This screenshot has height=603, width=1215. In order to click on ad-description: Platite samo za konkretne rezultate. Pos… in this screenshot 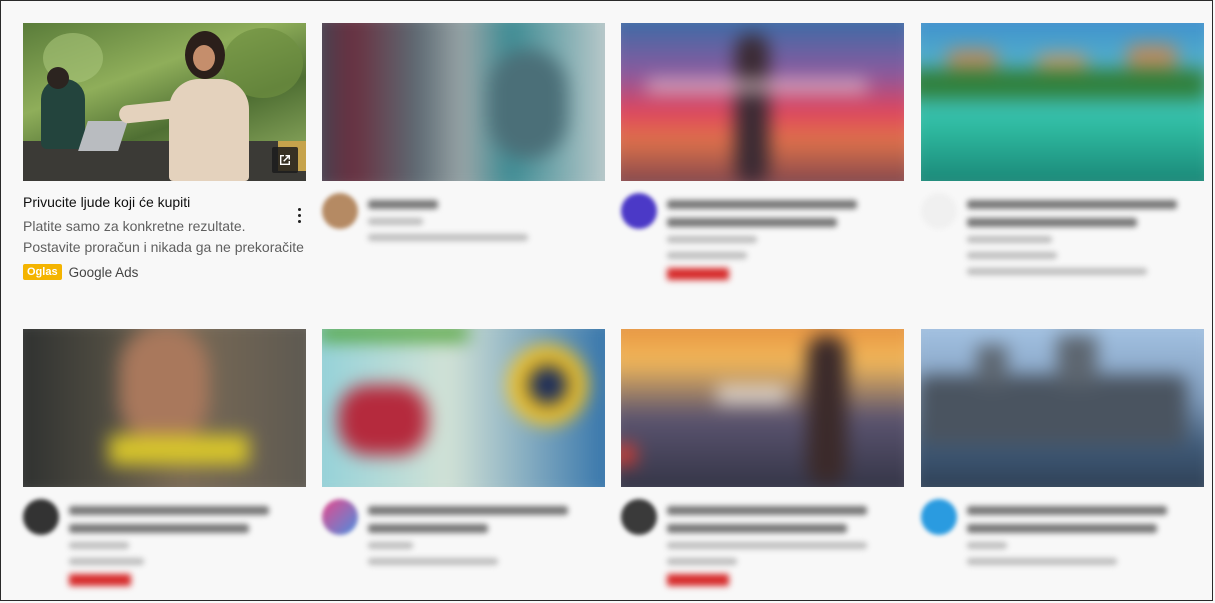, I will do `click(163, 236)`.